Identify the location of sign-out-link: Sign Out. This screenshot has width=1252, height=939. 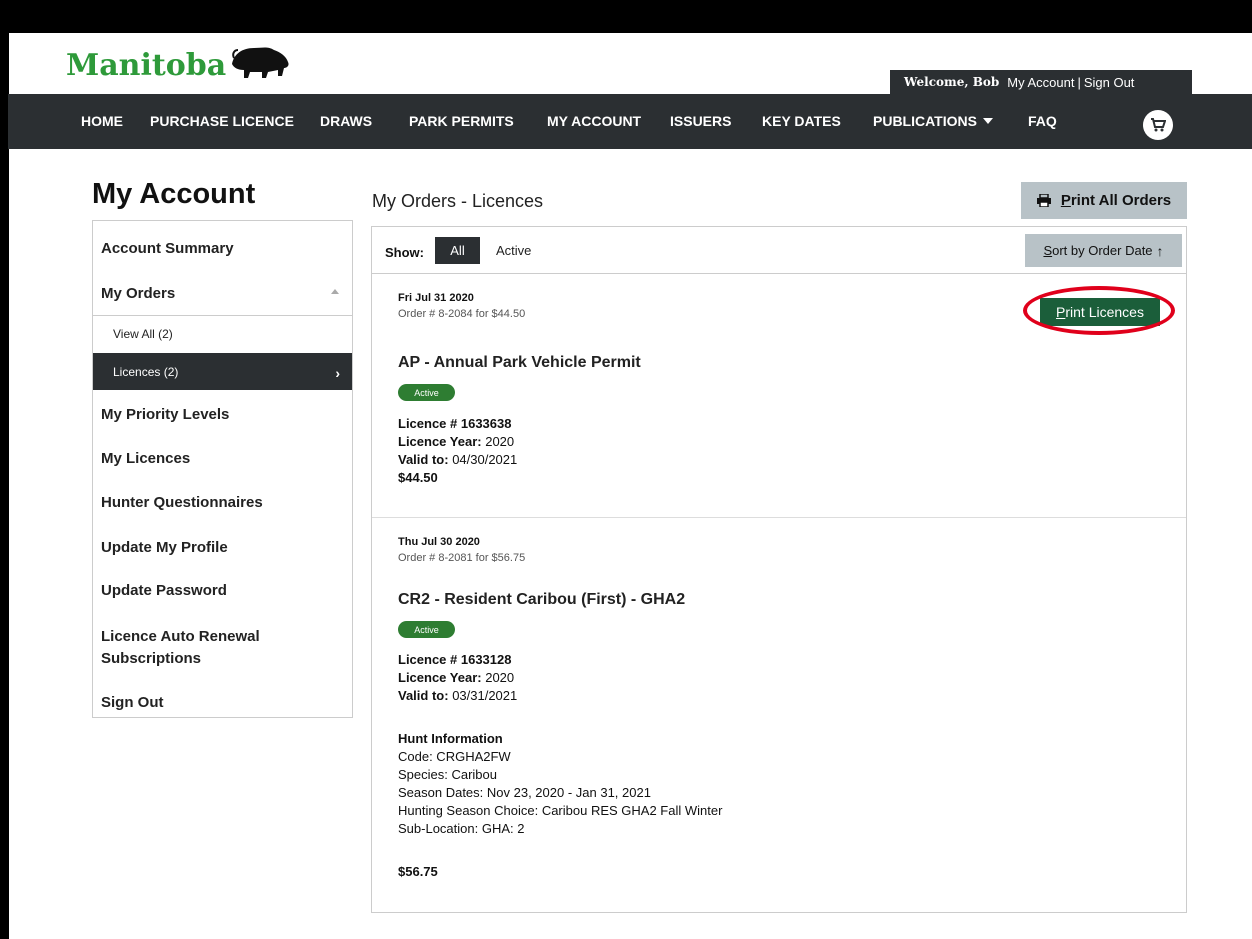
(1109, 82).